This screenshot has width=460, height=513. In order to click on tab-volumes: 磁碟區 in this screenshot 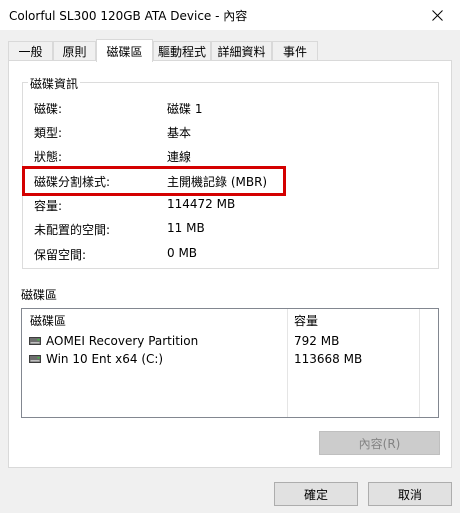, I will do `click(124, 50)`.